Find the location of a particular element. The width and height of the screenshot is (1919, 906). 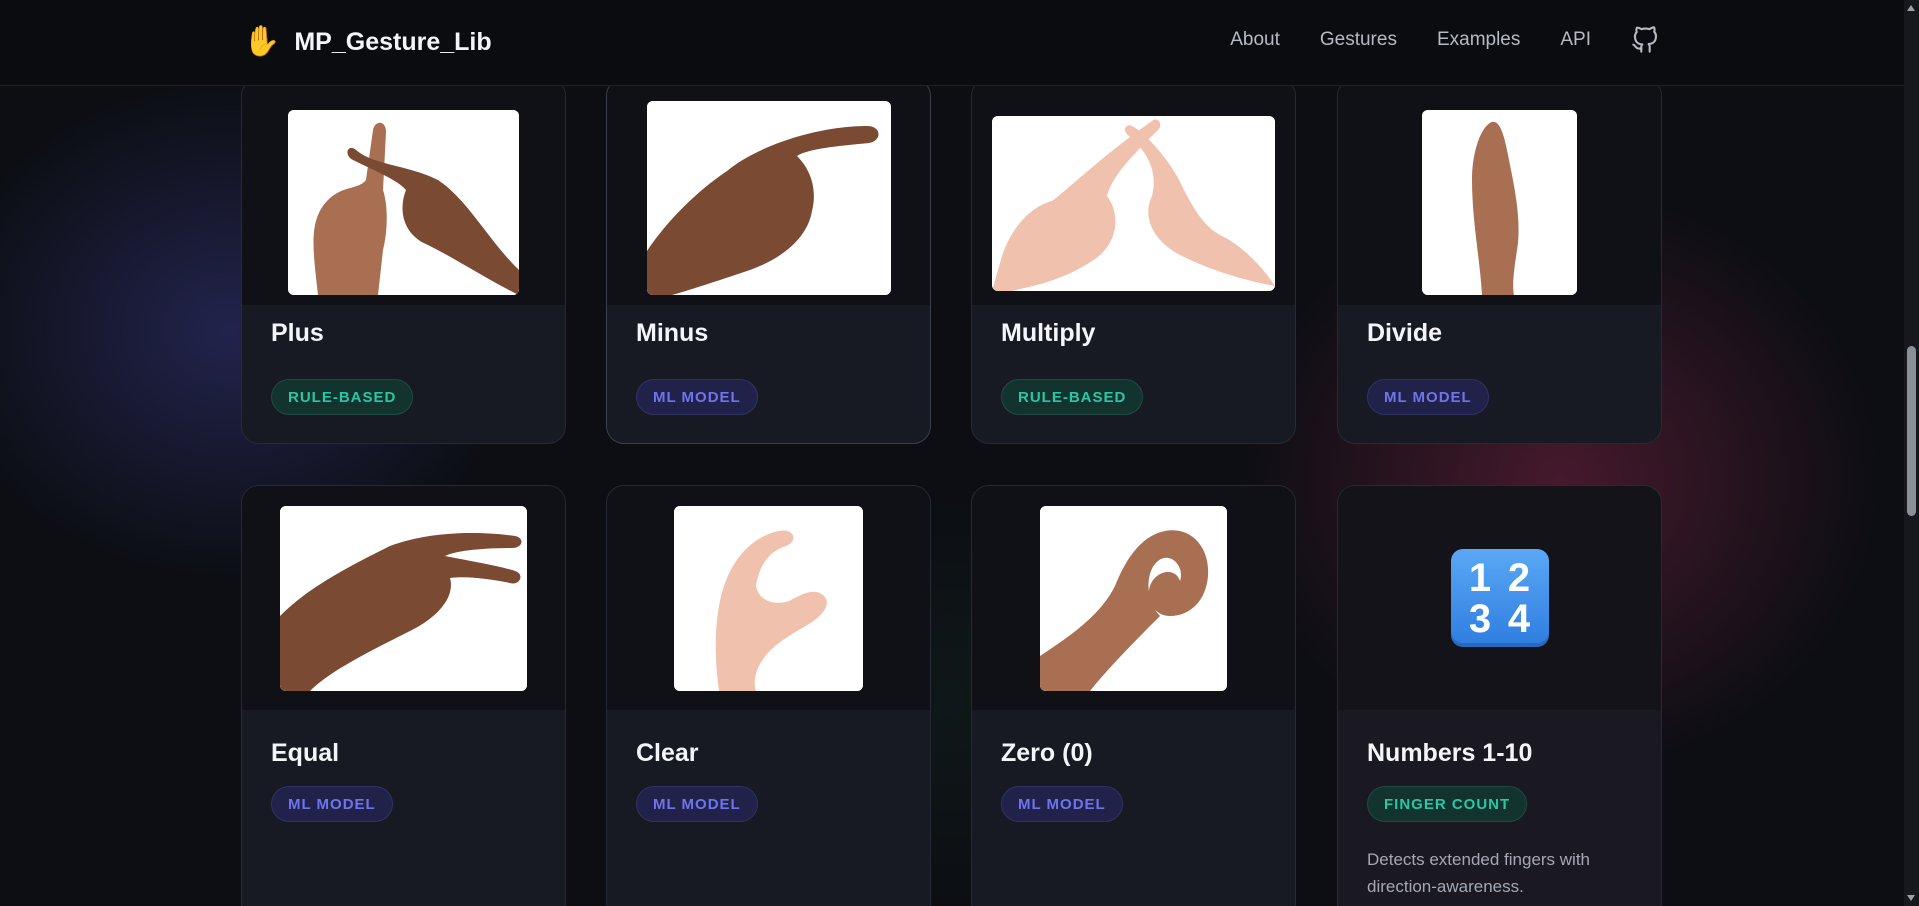

card-title: Zero (0) is located at coordinates (1047, 753).